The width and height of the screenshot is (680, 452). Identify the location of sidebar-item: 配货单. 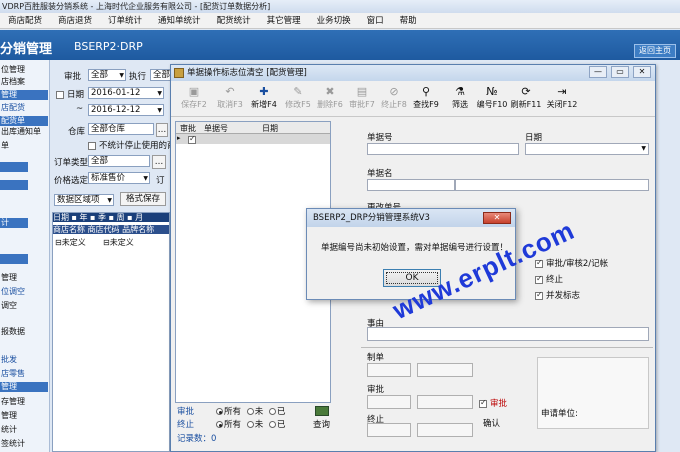
(24, 121).